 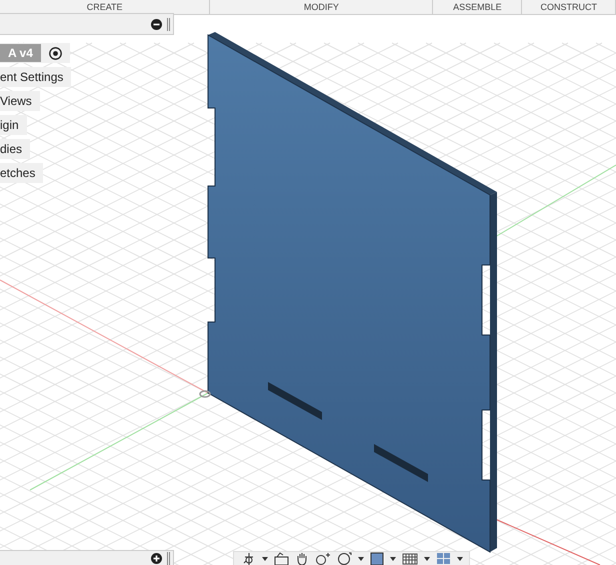 What do you see at coordinates (302, 558) in the screenshot?
I see `pan-hand-icon` at bounding box center [302, 558].